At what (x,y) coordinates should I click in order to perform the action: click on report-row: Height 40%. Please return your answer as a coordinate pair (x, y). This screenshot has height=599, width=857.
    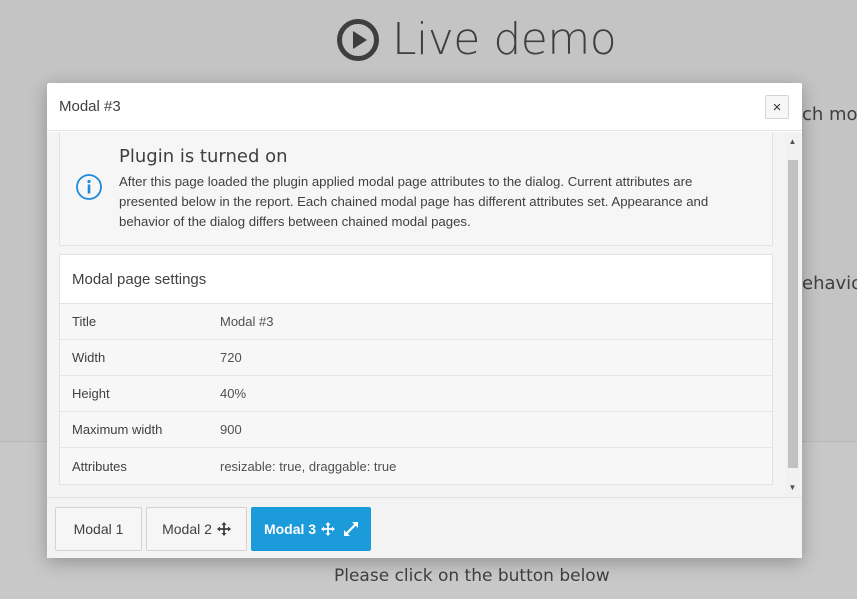
    Looking at the image, I should click on (416, 394).